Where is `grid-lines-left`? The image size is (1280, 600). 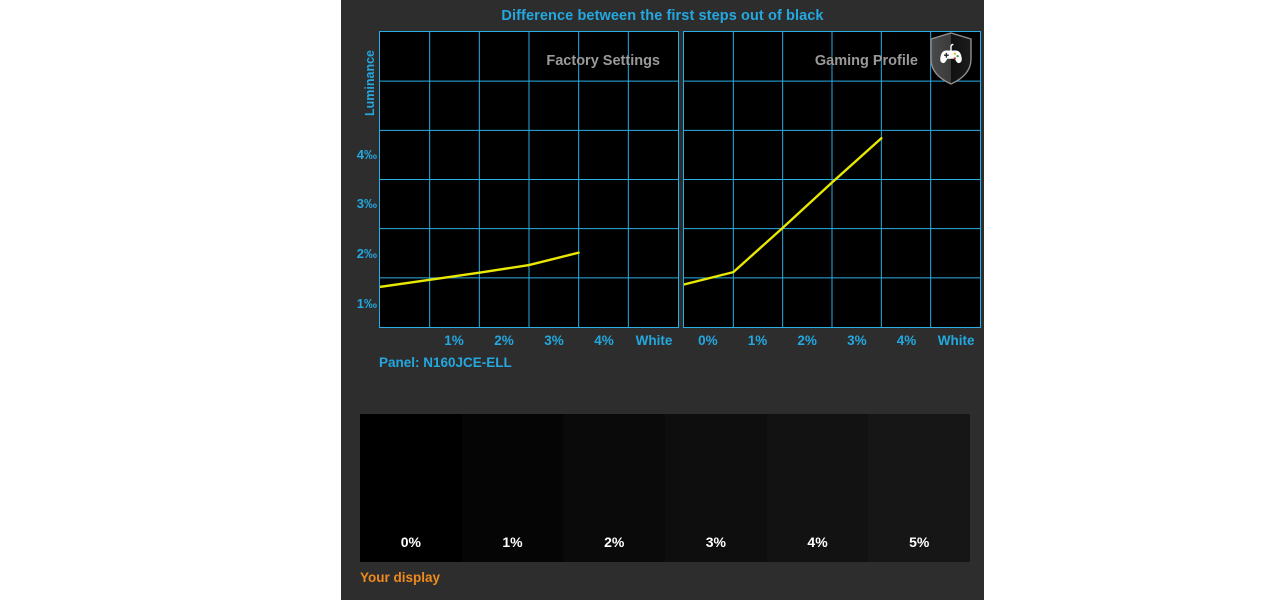 grid-lines-left is located at coordinates (529, 179).